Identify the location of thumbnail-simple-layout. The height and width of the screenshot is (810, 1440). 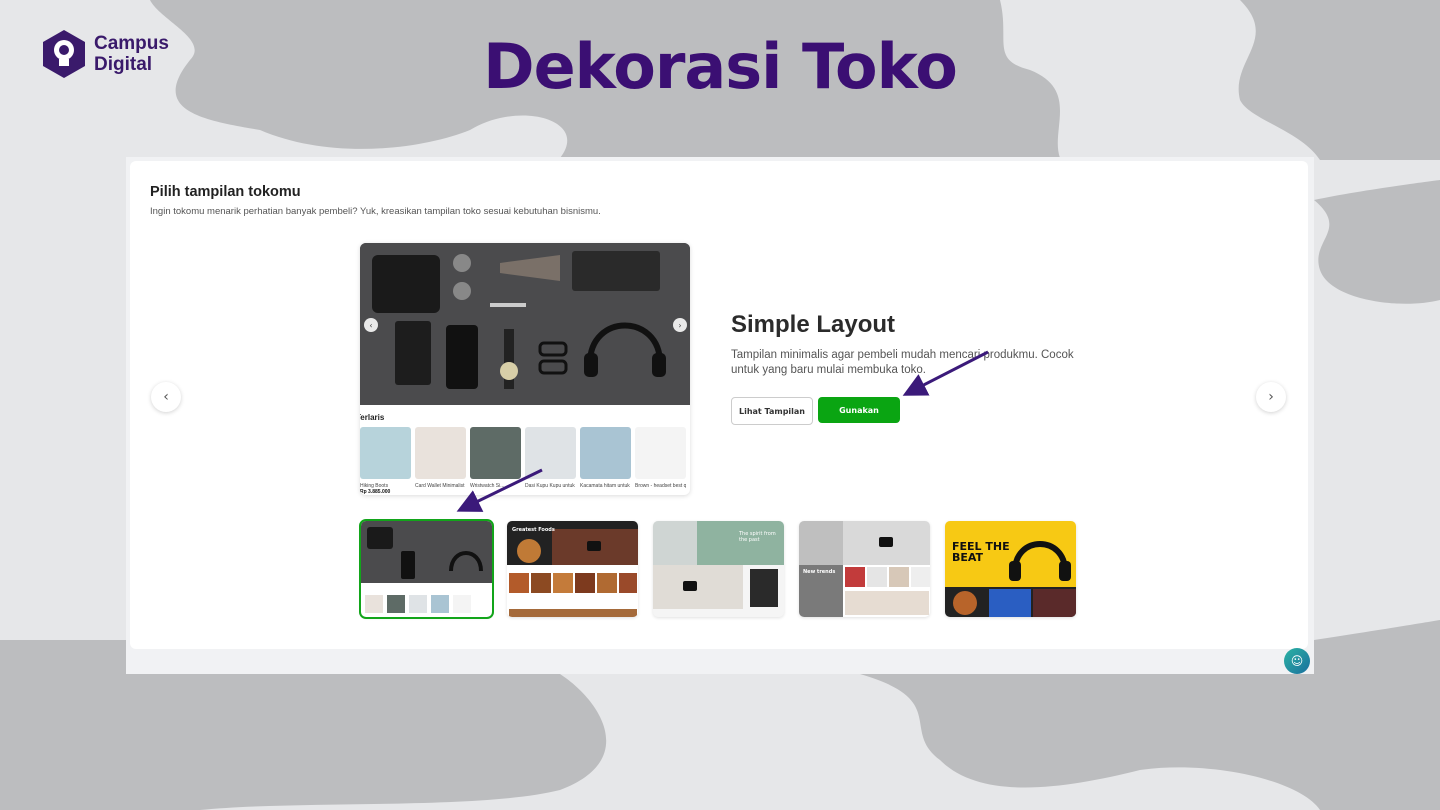
(426, 569).